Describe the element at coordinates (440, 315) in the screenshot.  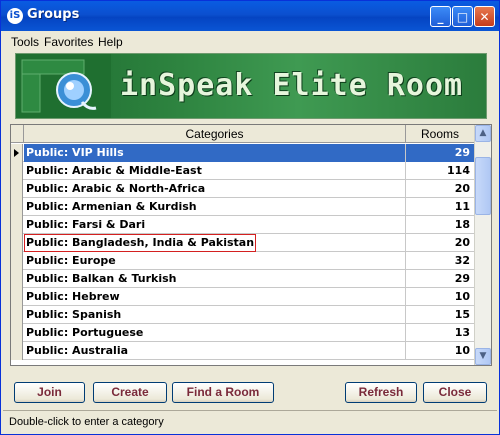
I see `rooms-cell: 15` at that location.